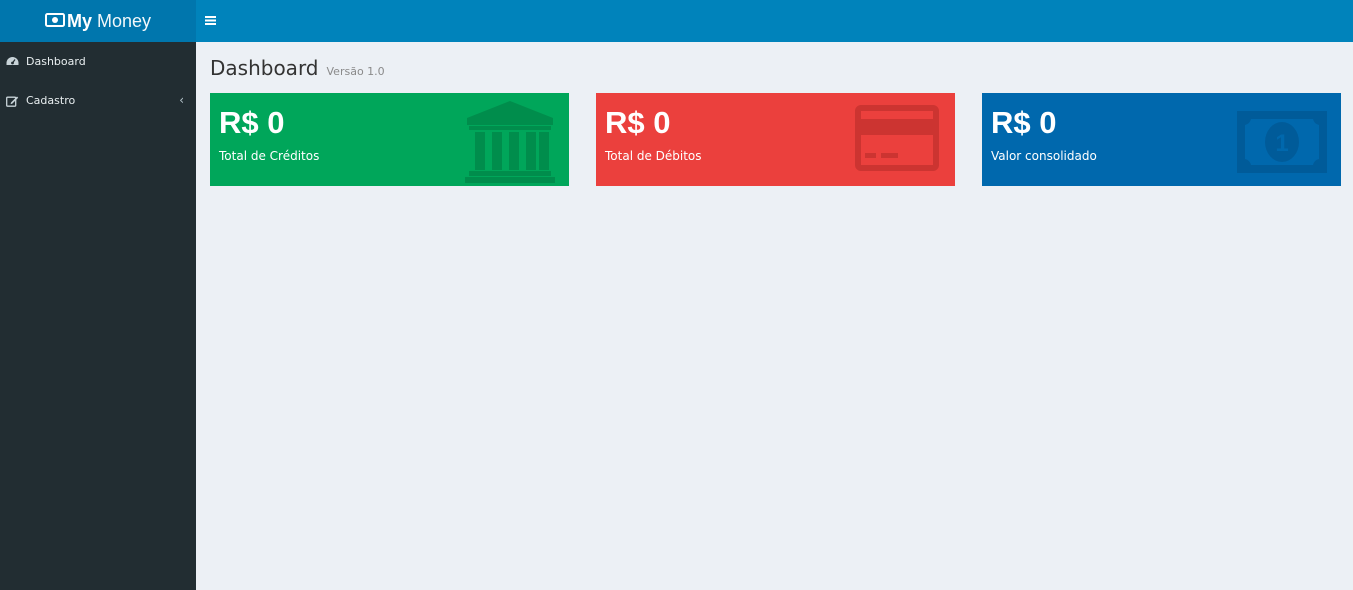 This screenshot has width=1353, height=590. What do you see at coordinates (12, 61) in the screenshot?
I see `dashboard-icon` at bounding box center [12, 61].